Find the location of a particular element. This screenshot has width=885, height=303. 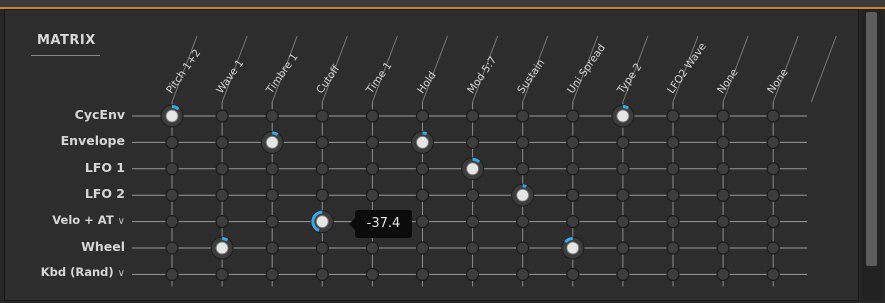

column-divider is located at coordinates (823, 69).